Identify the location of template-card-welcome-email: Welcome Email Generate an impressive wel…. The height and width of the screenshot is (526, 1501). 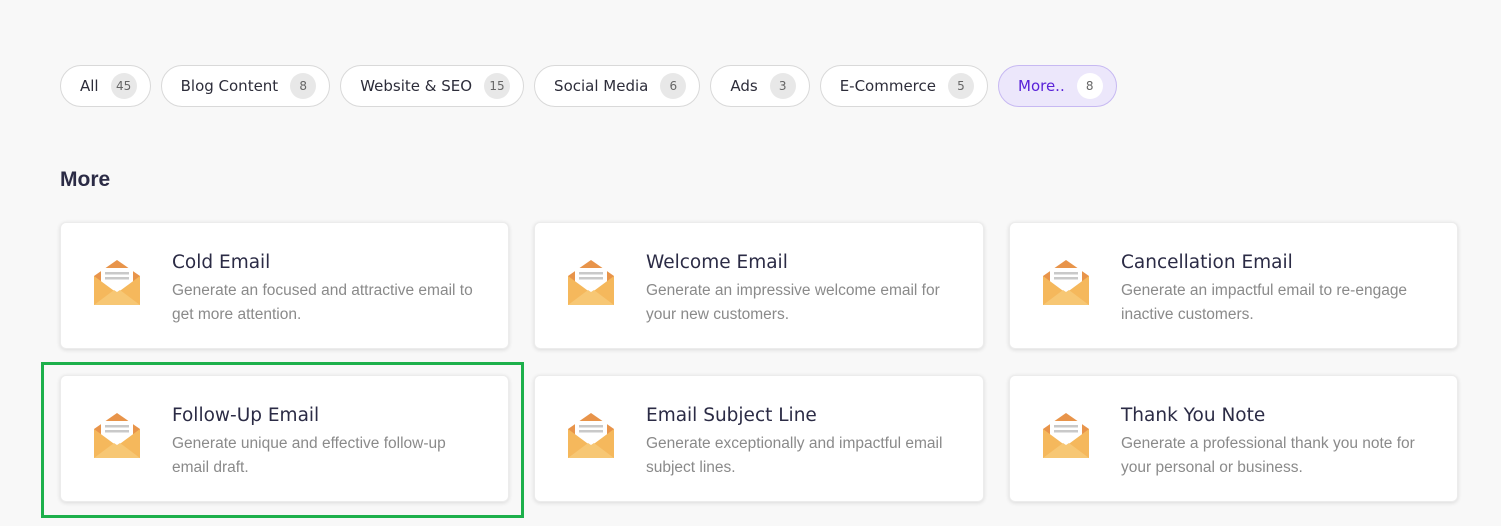
(759, 285).